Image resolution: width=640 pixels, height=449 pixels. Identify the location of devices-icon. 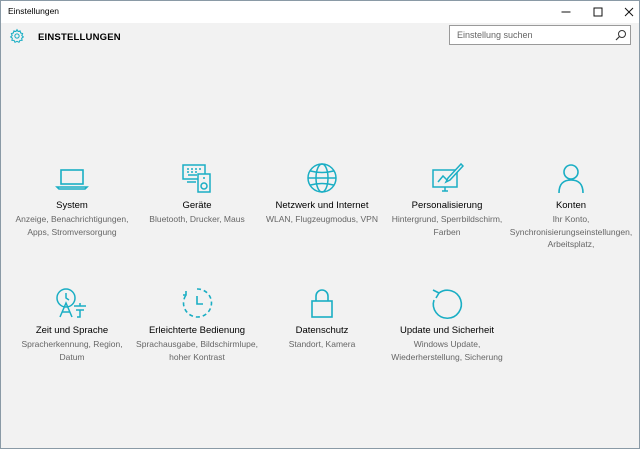
(197, 178).